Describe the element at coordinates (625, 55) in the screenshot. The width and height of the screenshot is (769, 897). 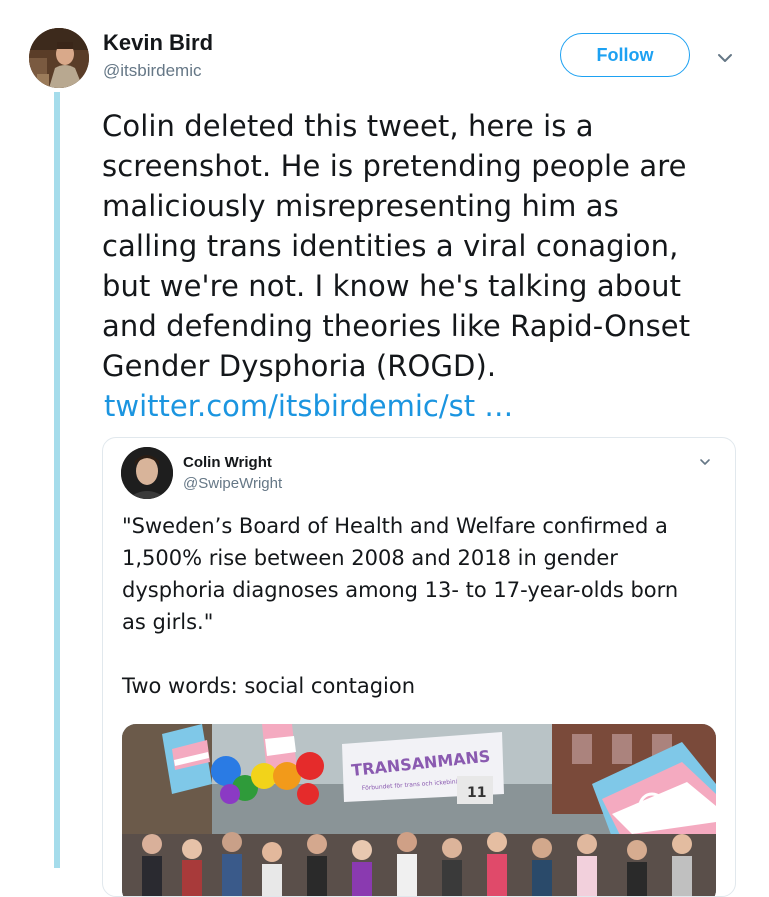
I see `follow-button: Follow` at that location.